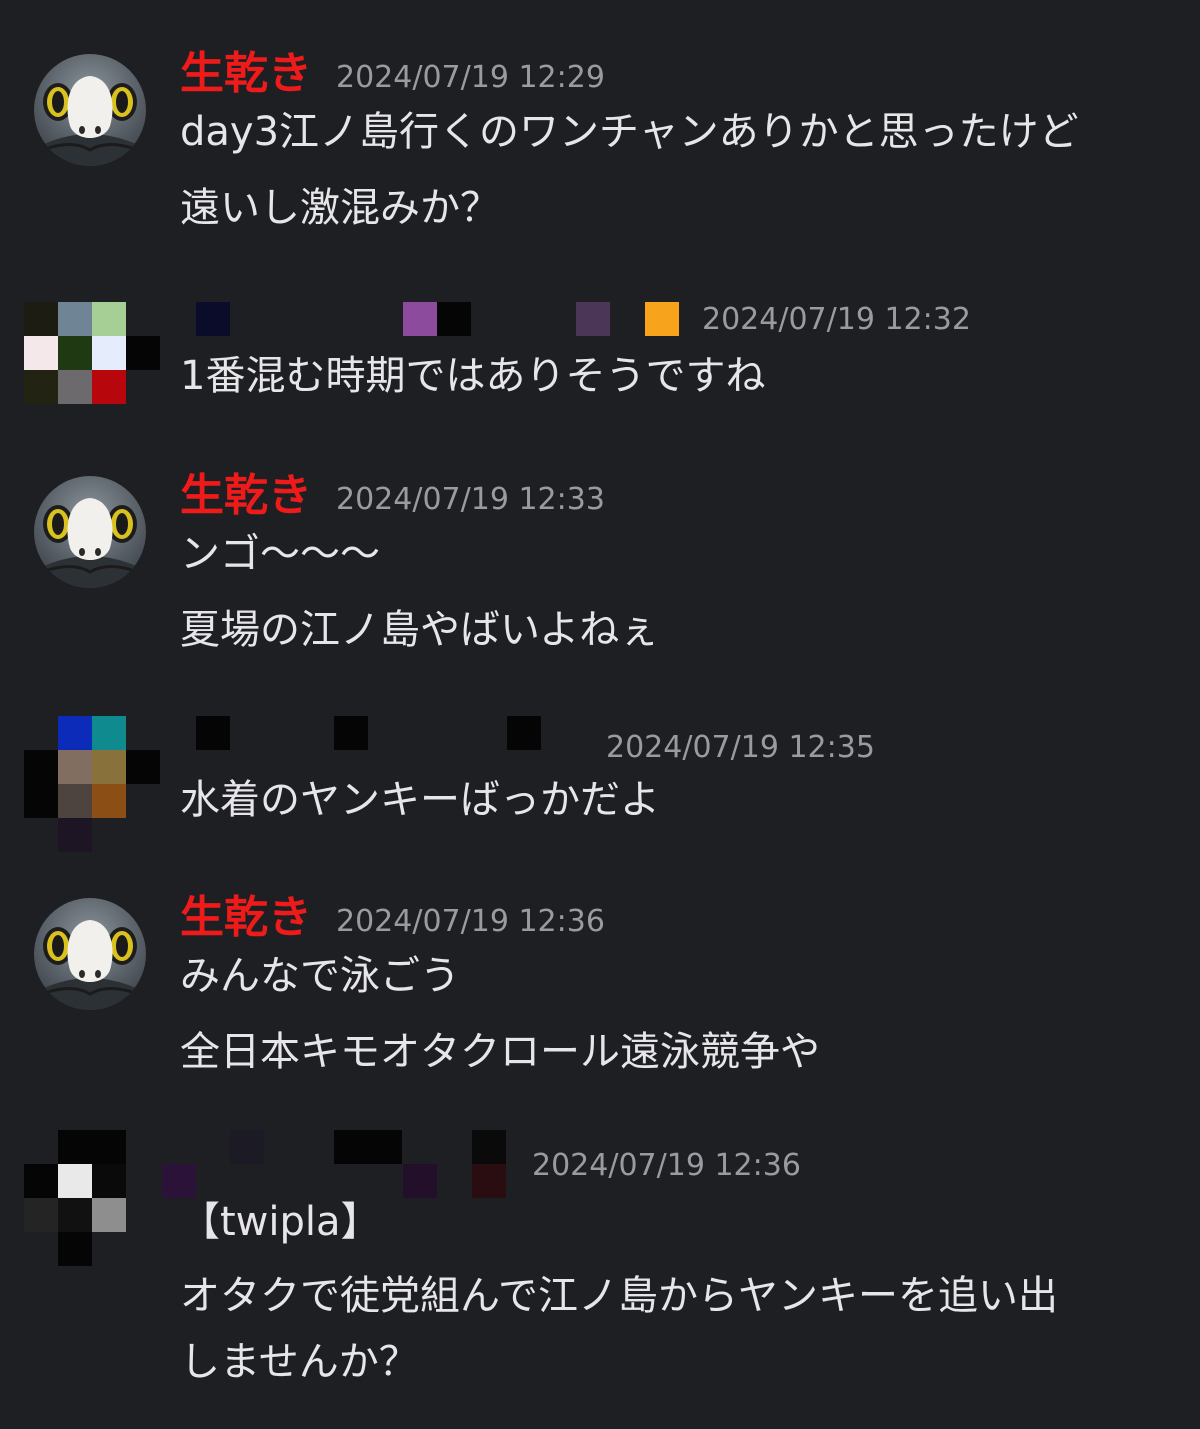 This screenshot has width=1200, height=1429. What do you see at coordinates (740, 747) in the screenshot?
I see `timestamp: 2024/07/19 12:35` at bounding box center [740, 747].